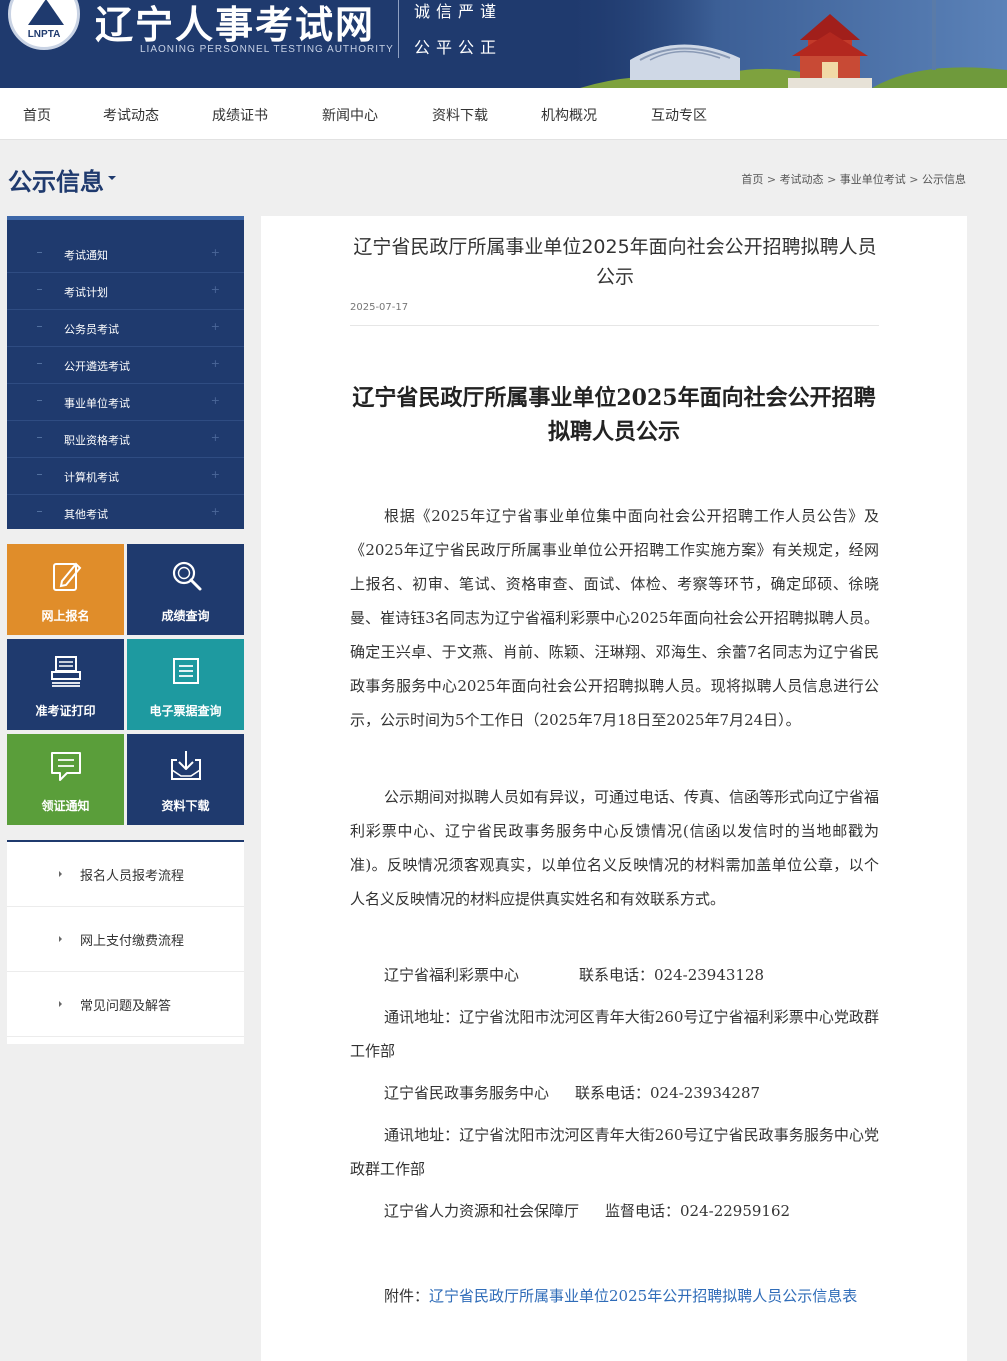 This screenshot has height=1361, width=1007. I want to click on tile-label: 成绩查询, so click(185, 616).